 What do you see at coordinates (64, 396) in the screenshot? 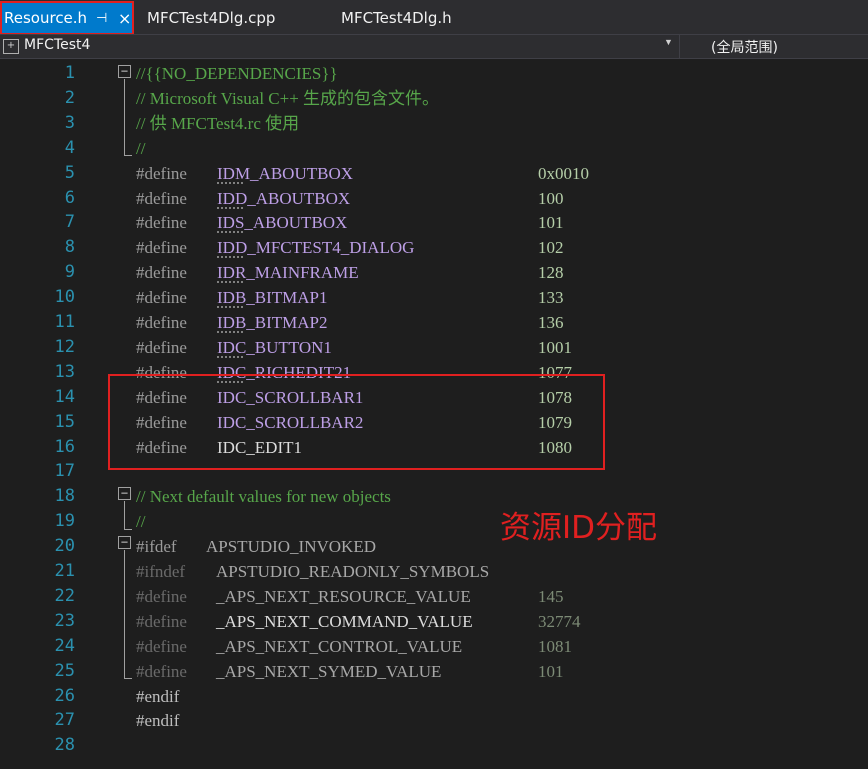
I see `line-number: 14` at bounding box center [64, 396].